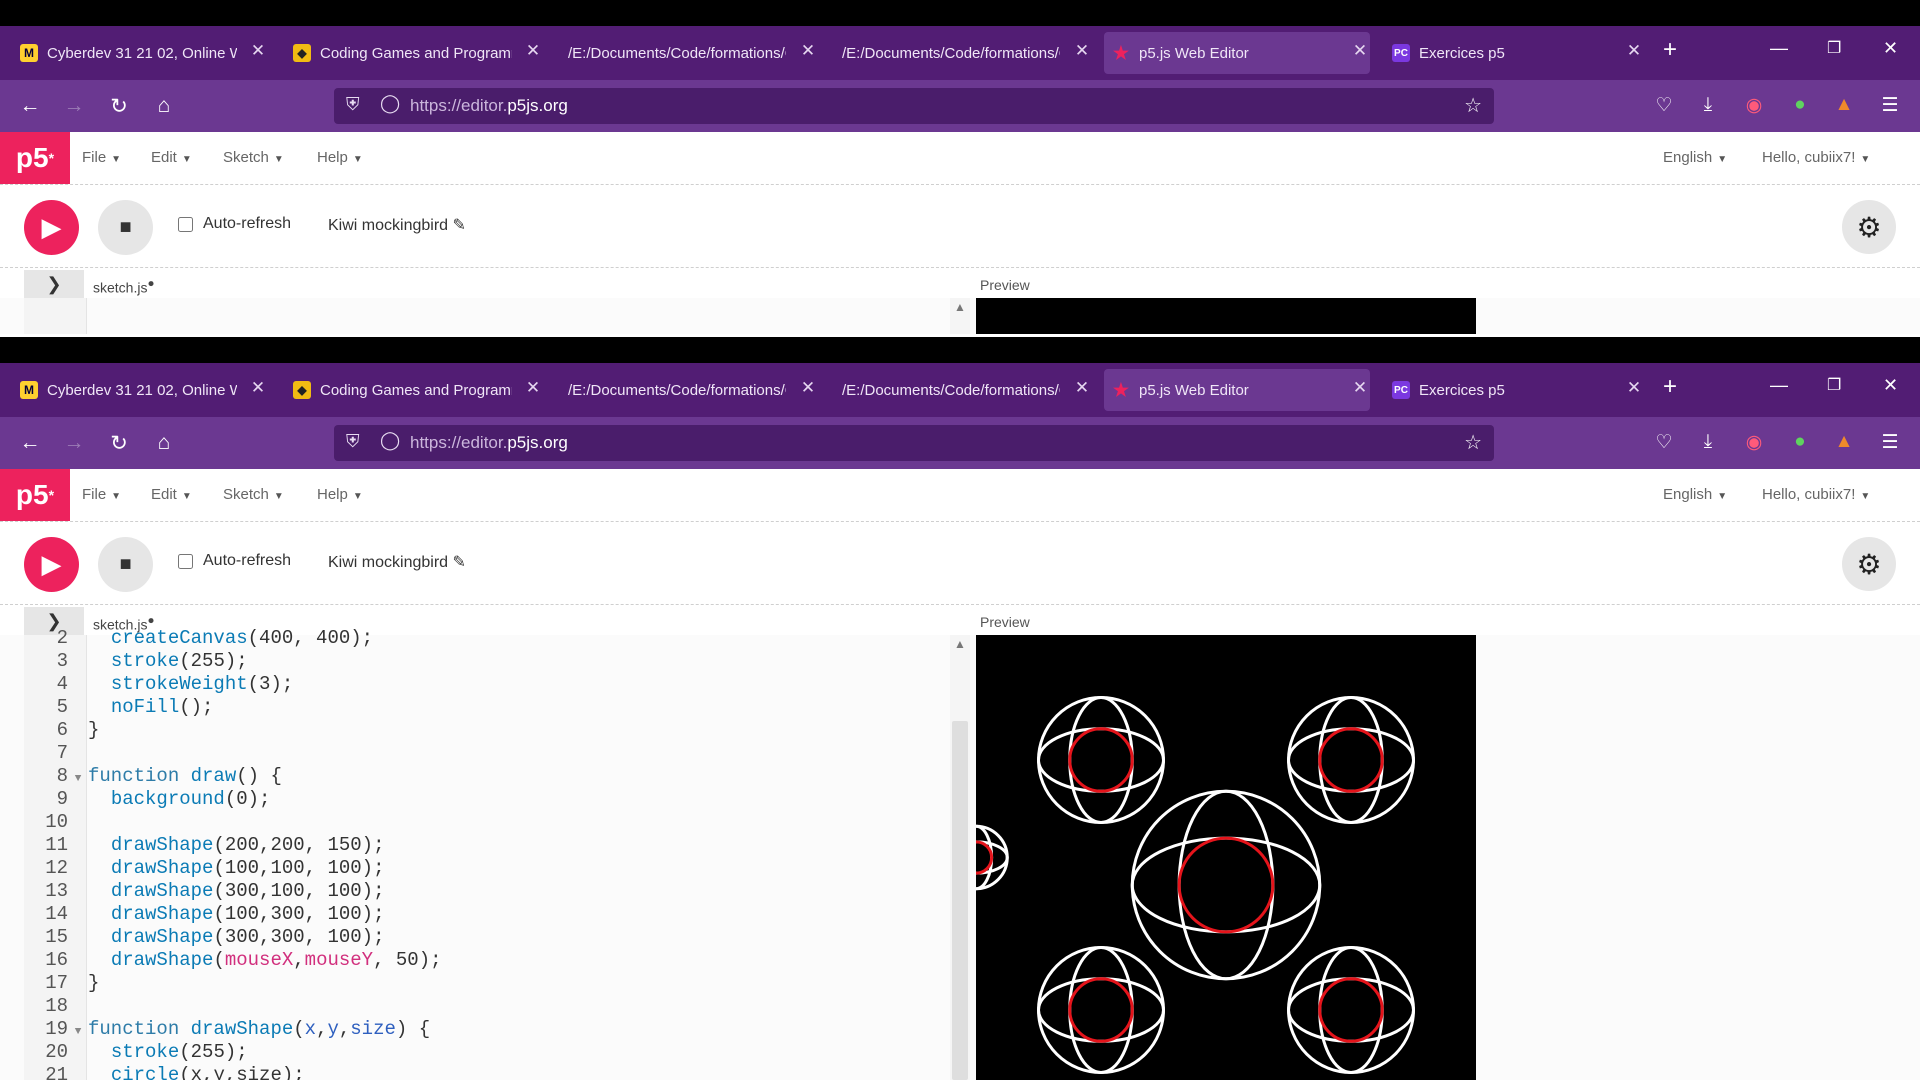 This screenshot has width=1920, height=1080. Describe the element at coordinates (204, 891) in the screenshot. I see `code-line: 13 drawShape(300,100, 100);` at that location.